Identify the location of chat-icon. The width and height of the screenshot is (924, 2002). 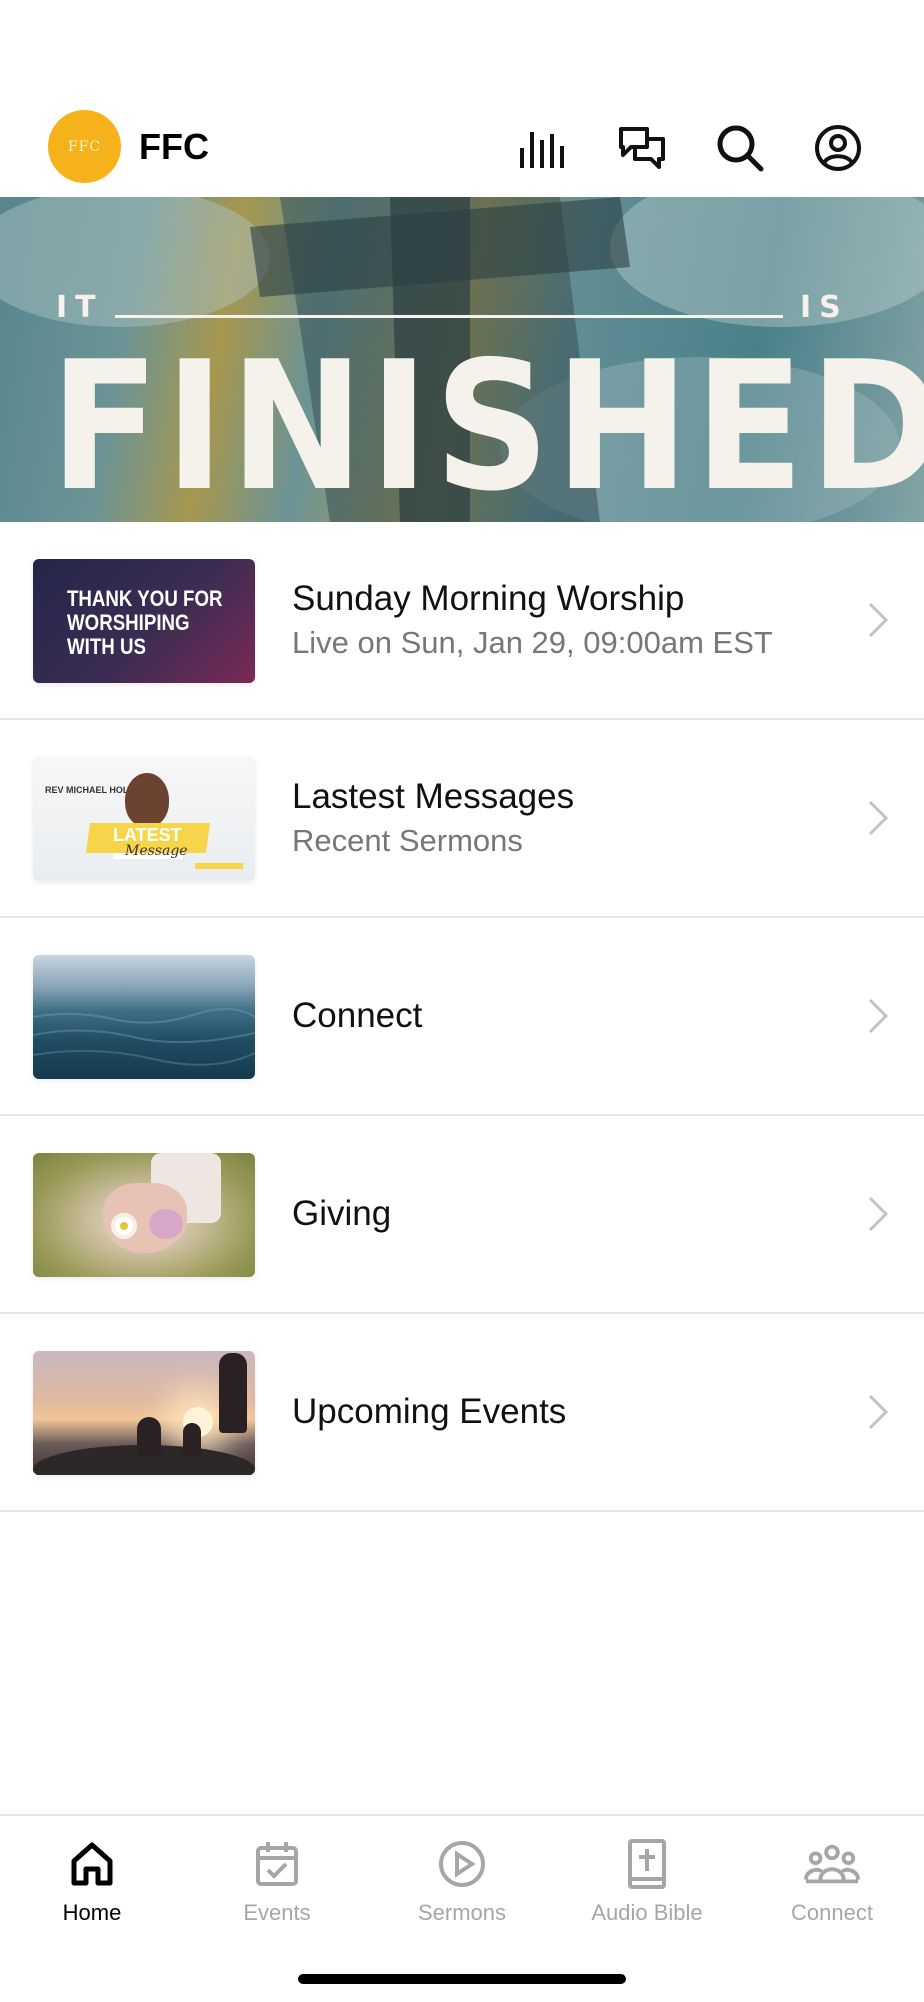
(642, 148).